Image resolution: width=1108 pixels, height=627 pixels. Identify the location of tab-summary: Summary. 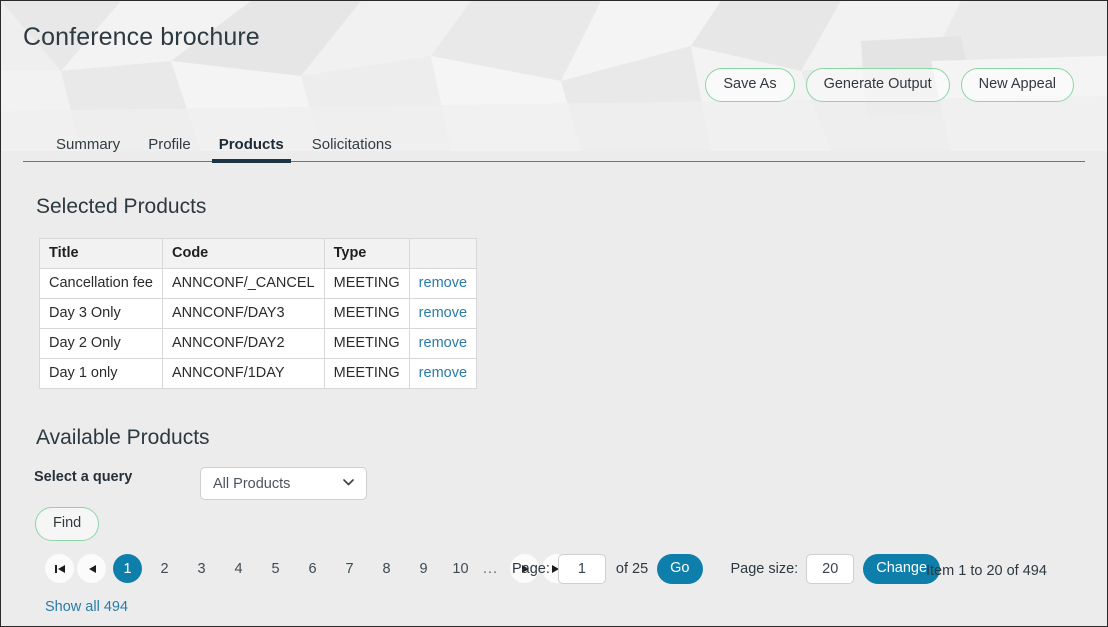
(88, 148).